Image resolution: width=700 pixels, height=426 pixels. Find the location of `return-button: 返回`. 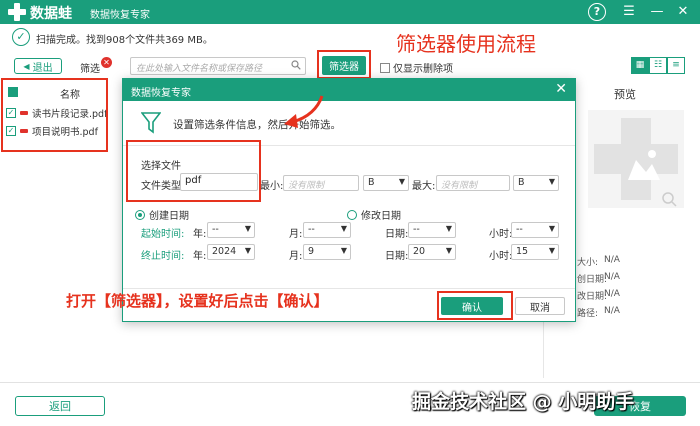

return-button: 返回 is located at coordinates (60, 406).